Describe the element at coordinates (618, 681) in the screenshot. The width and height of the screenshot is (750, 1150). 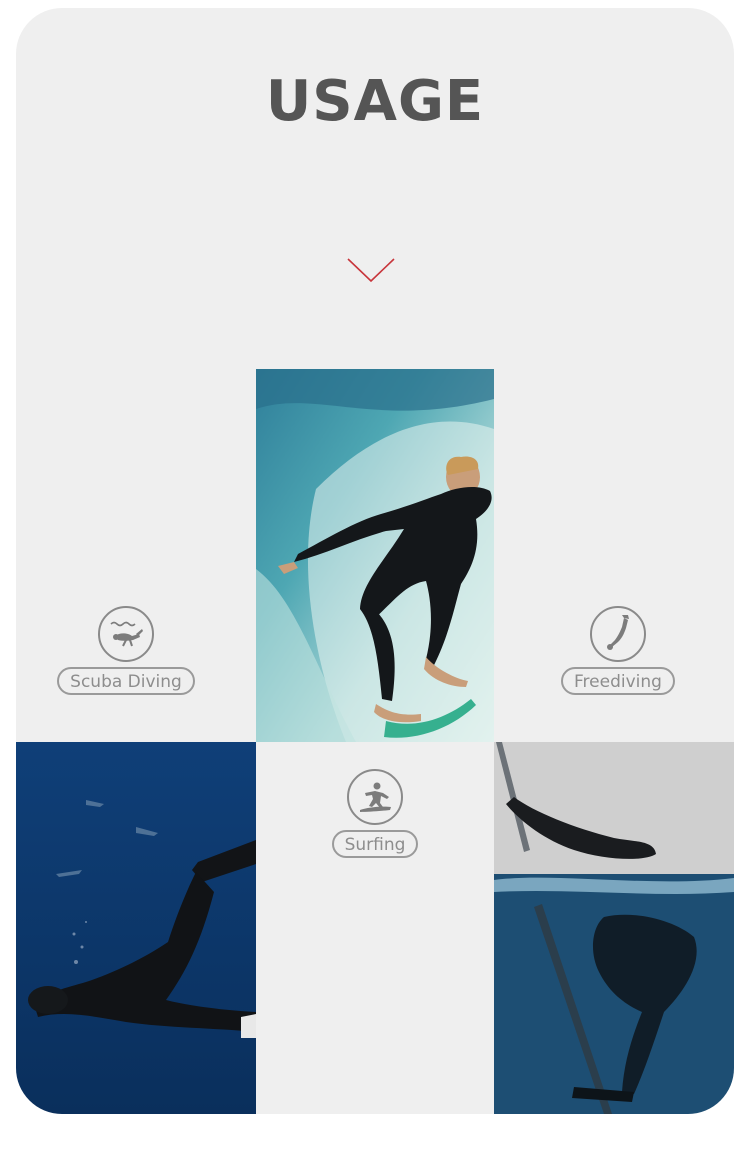
I see `activity-label: Freediving` at that location.